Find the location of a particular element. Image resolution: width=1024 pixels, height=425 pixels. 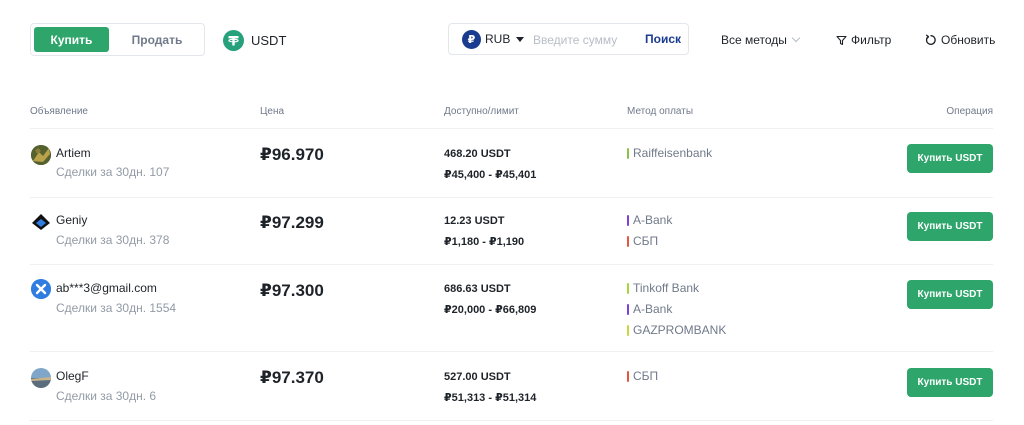

deals-count: Сделки за 30дн. 378 is located at coordinates (113, 240).